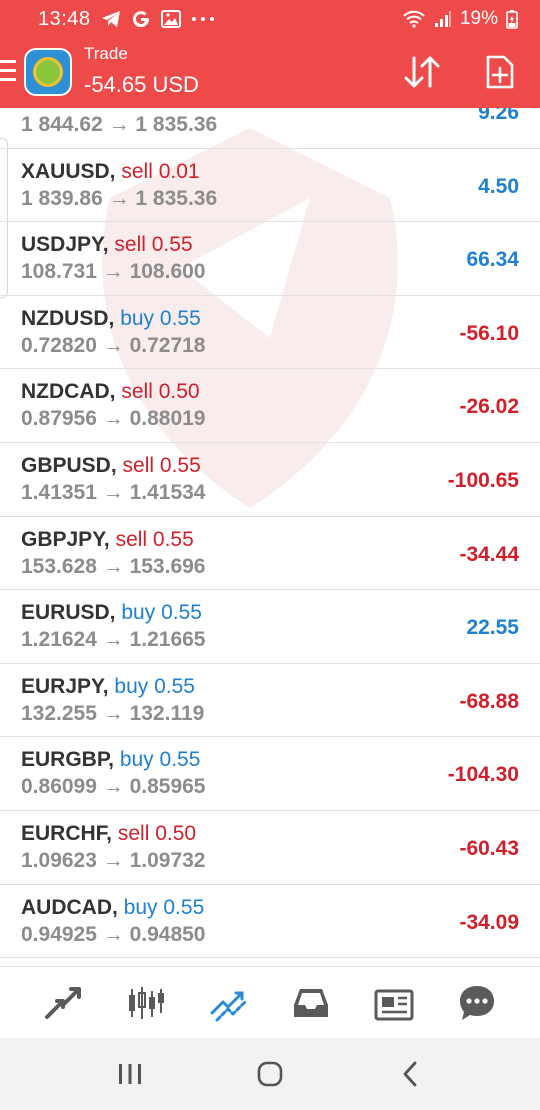  Describe the element at coordinates (270, 701) in the screenshot. I see `position-row: EURJPY, buy 0.55 132.255 → 132.119 -68.88` at that location.